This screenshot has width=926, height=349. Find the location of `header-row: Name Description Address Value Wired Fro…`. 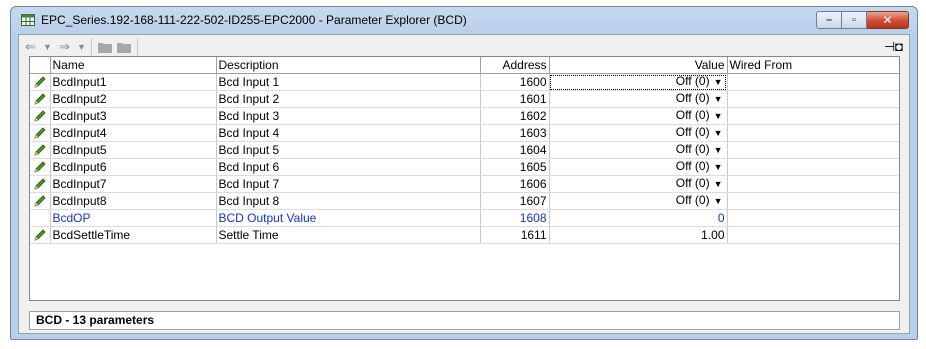

header-row: Name Description Address Value Wired Fro… is located at coordinates (464, 65).